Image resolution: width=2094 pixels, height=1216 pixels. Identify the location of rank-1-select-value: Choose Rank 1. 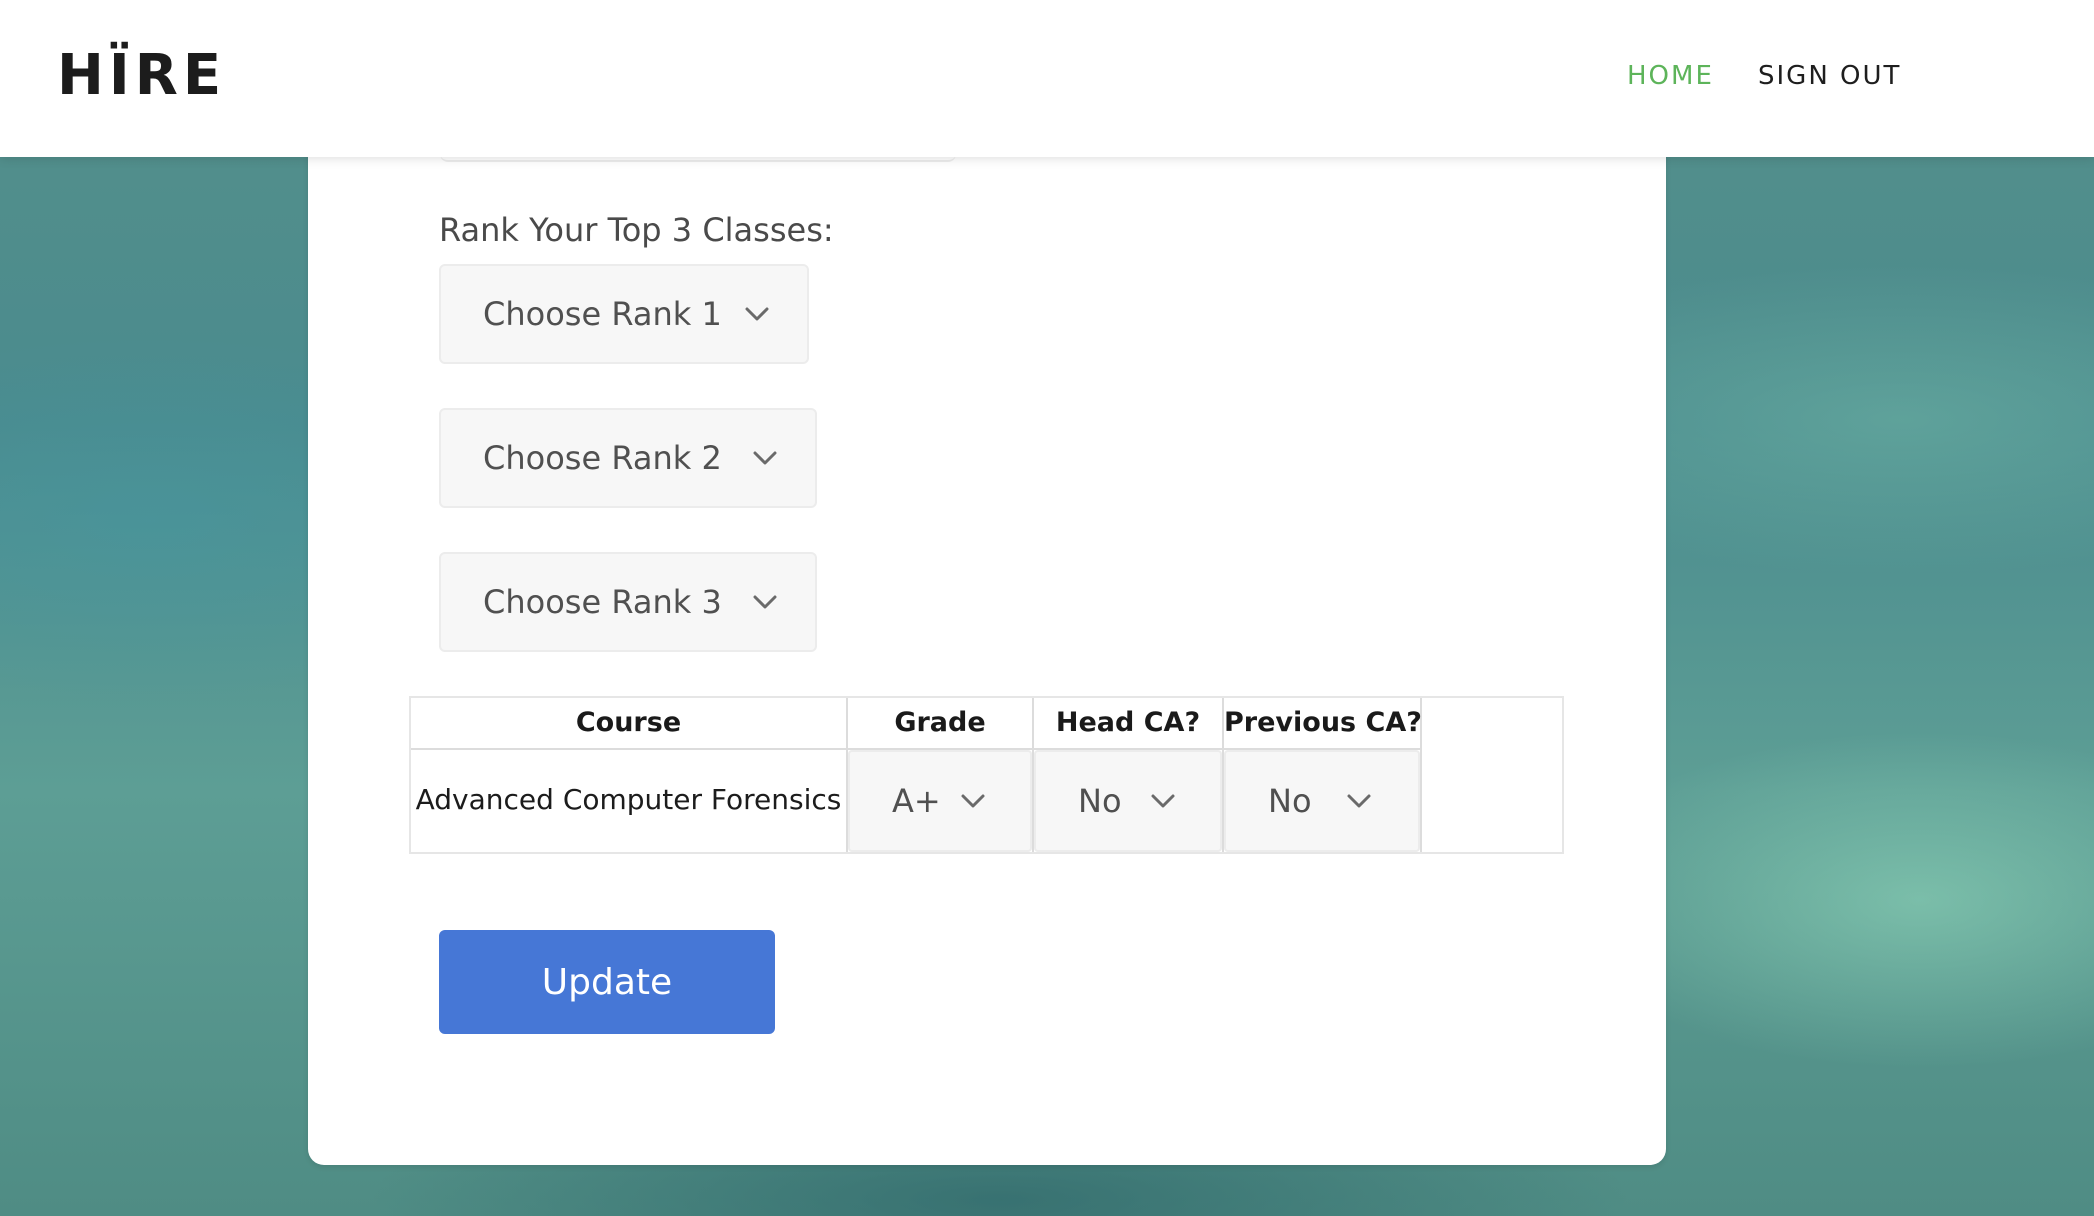
(602, 314).